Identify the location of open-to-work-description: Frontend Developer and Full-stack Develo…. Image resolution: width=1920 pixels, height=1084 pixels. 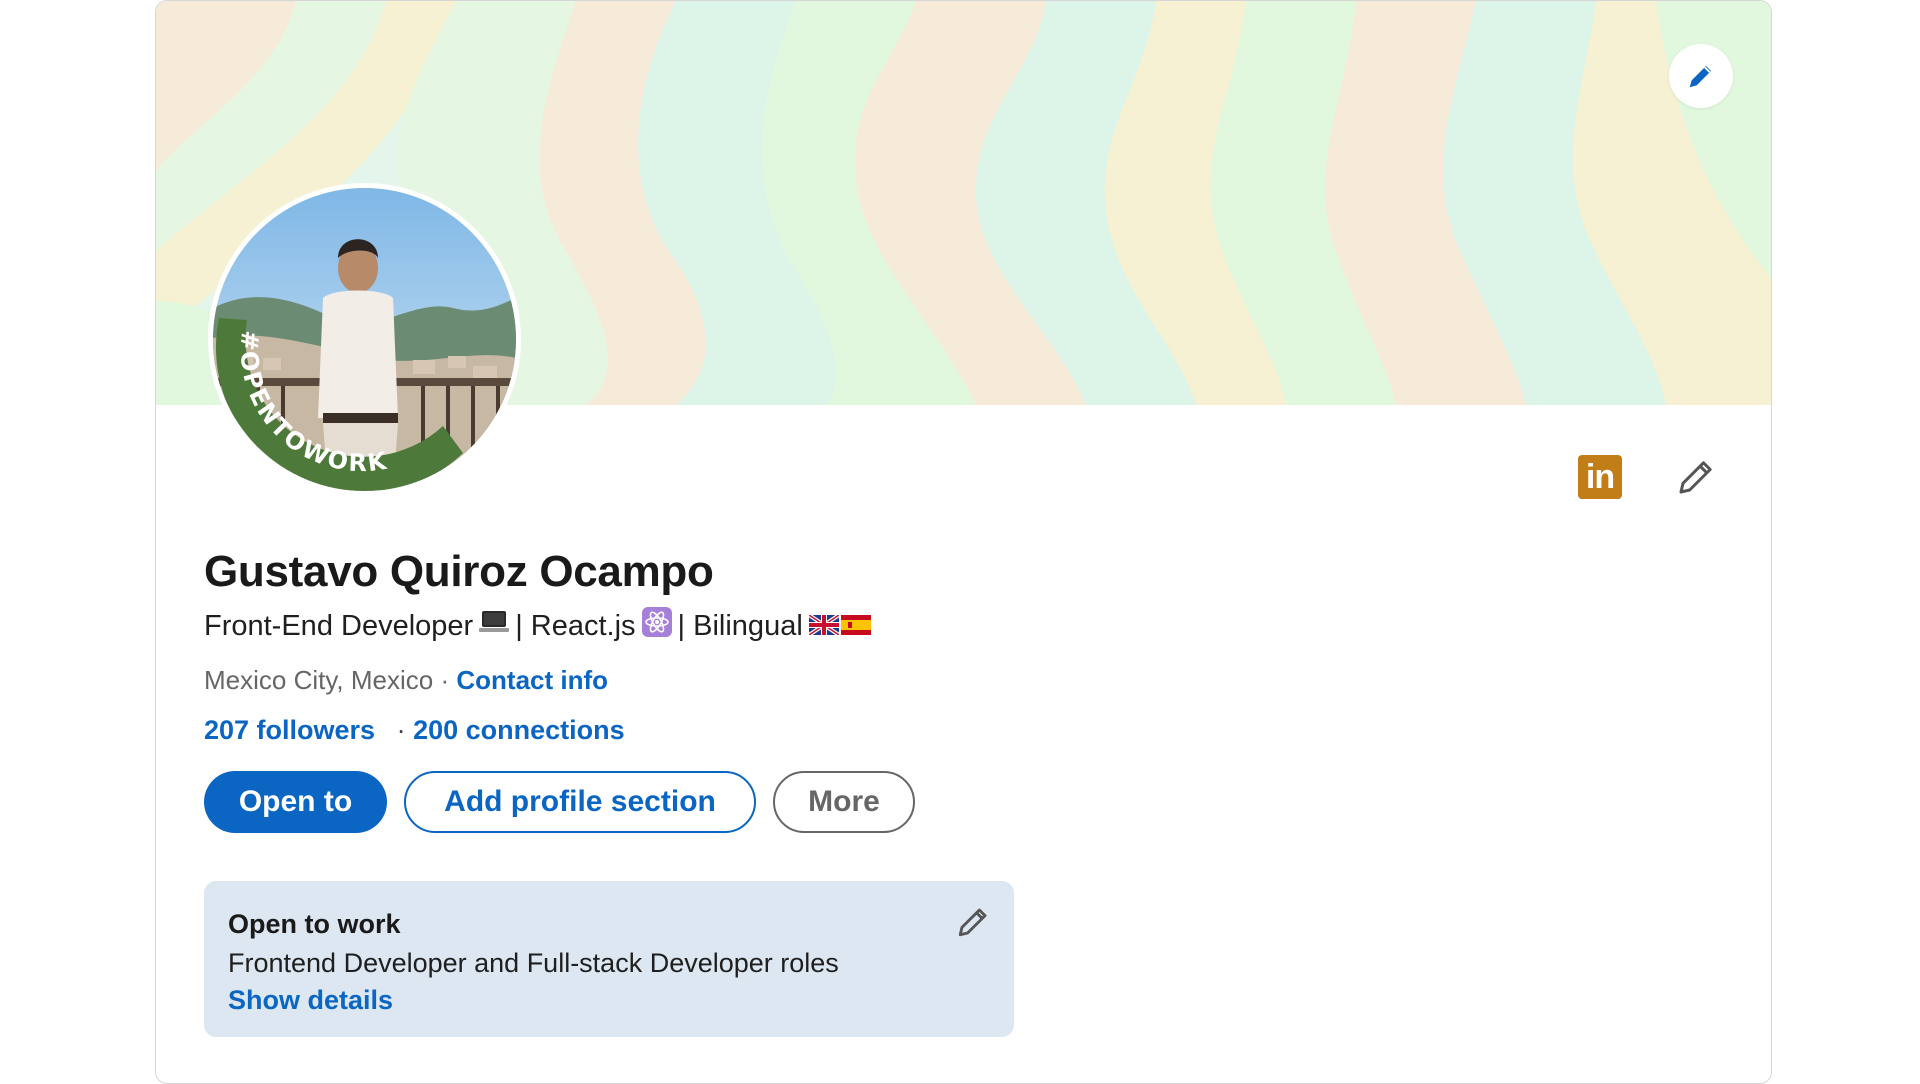
(533, 963).